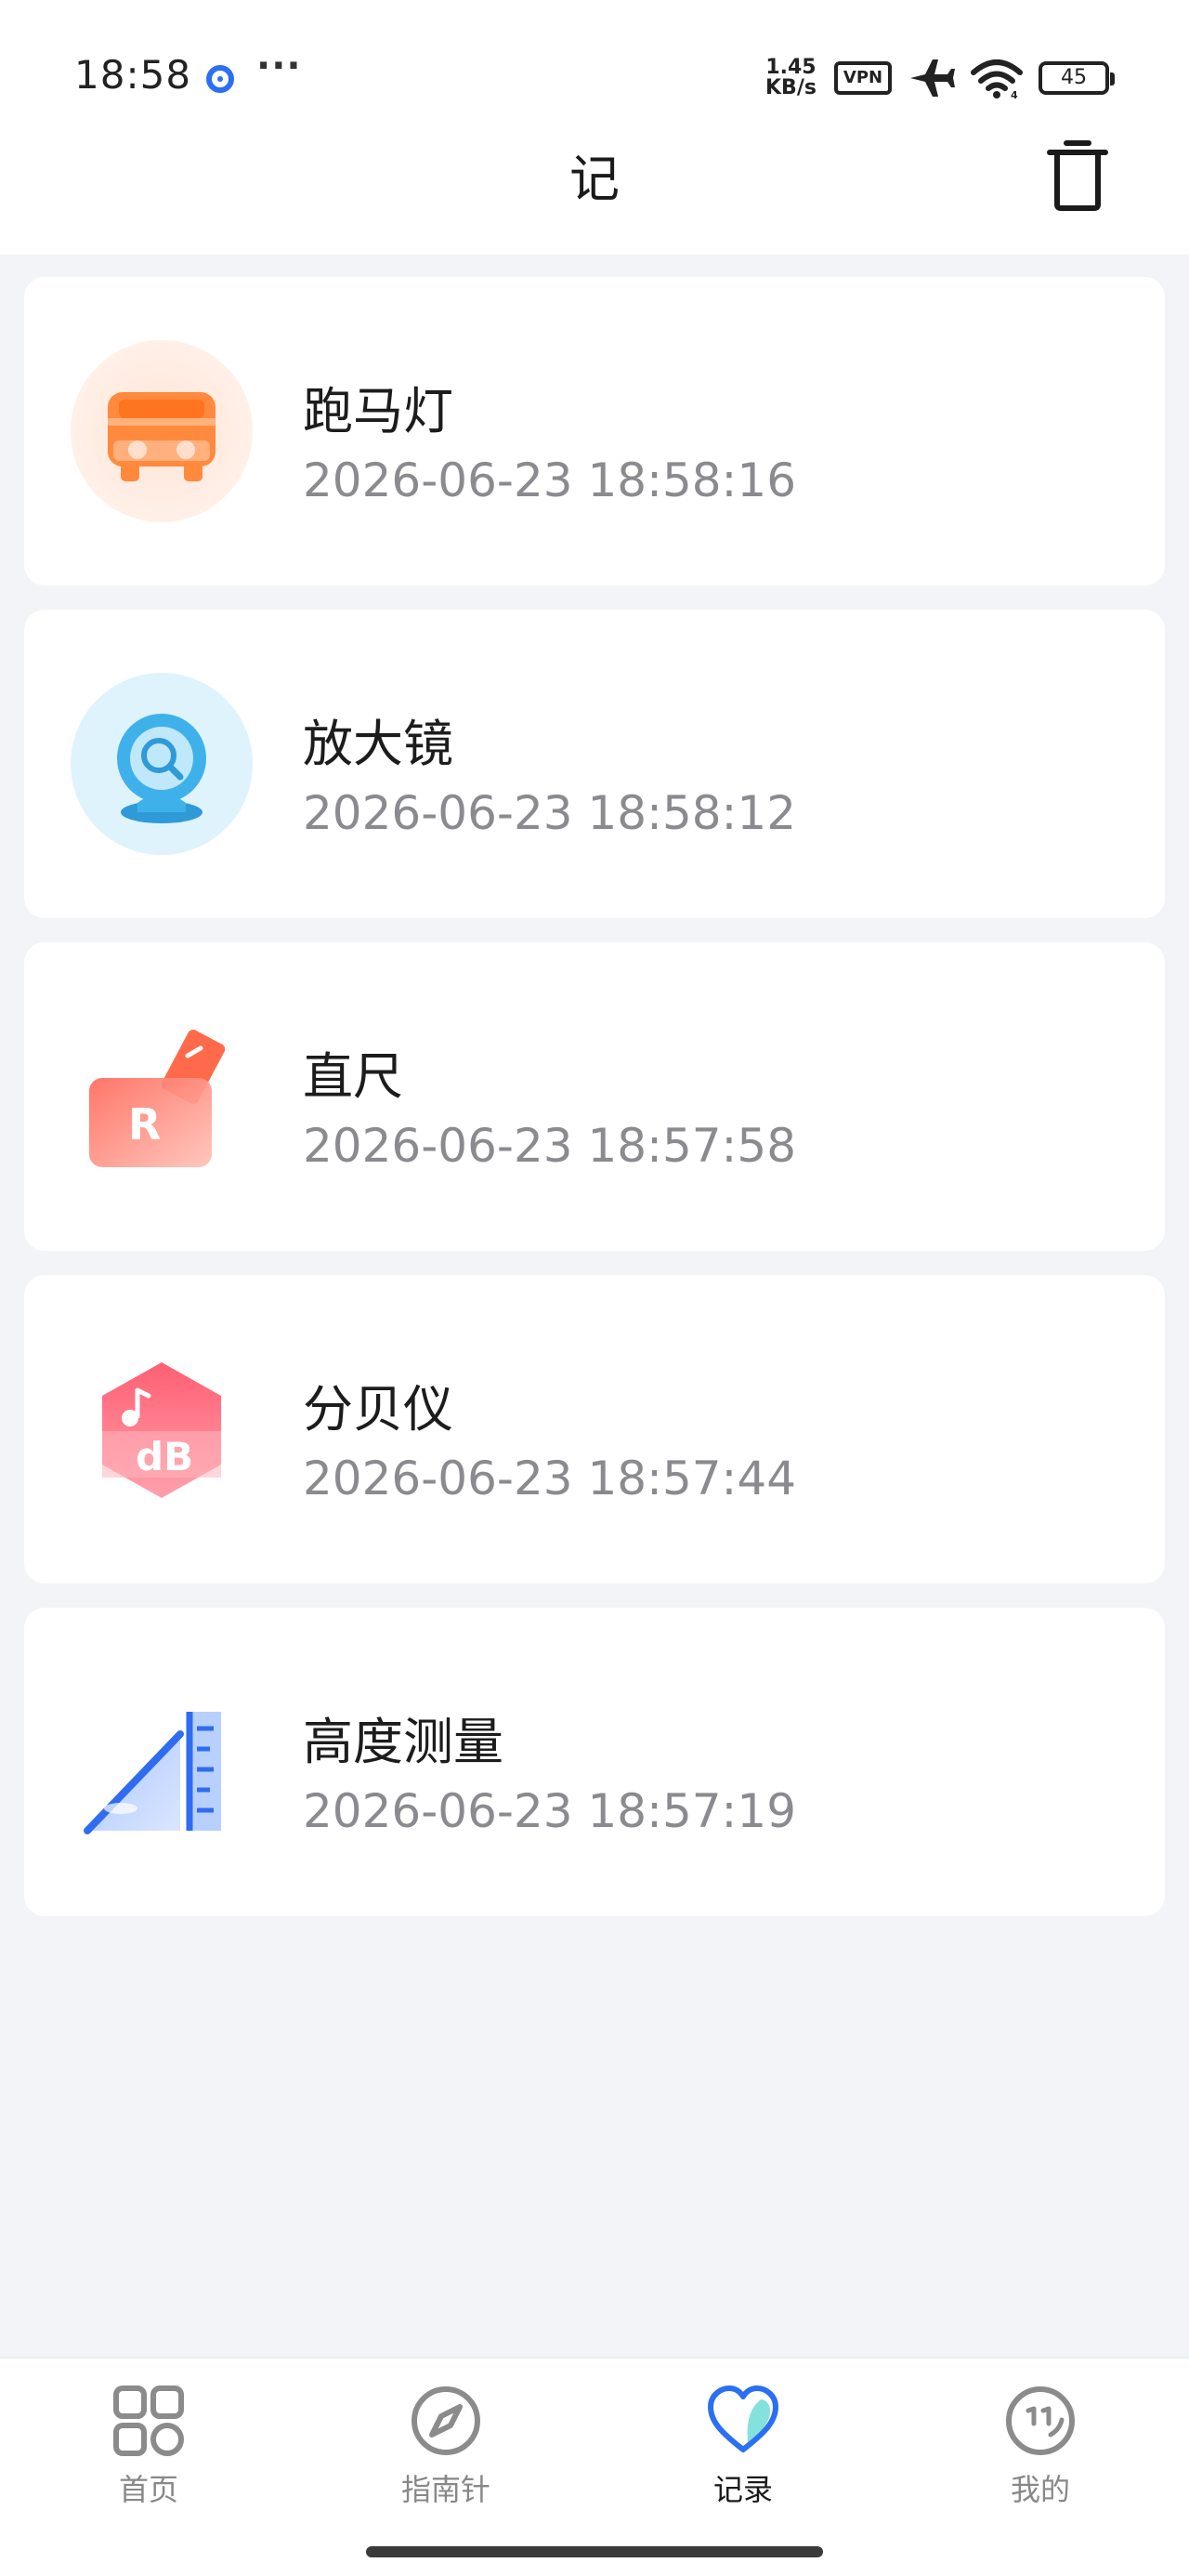  What do you see at coordinates (403, 1742) in the screenshot?
I see `record-title: 高度测量` at bounding box center [403, 1742].